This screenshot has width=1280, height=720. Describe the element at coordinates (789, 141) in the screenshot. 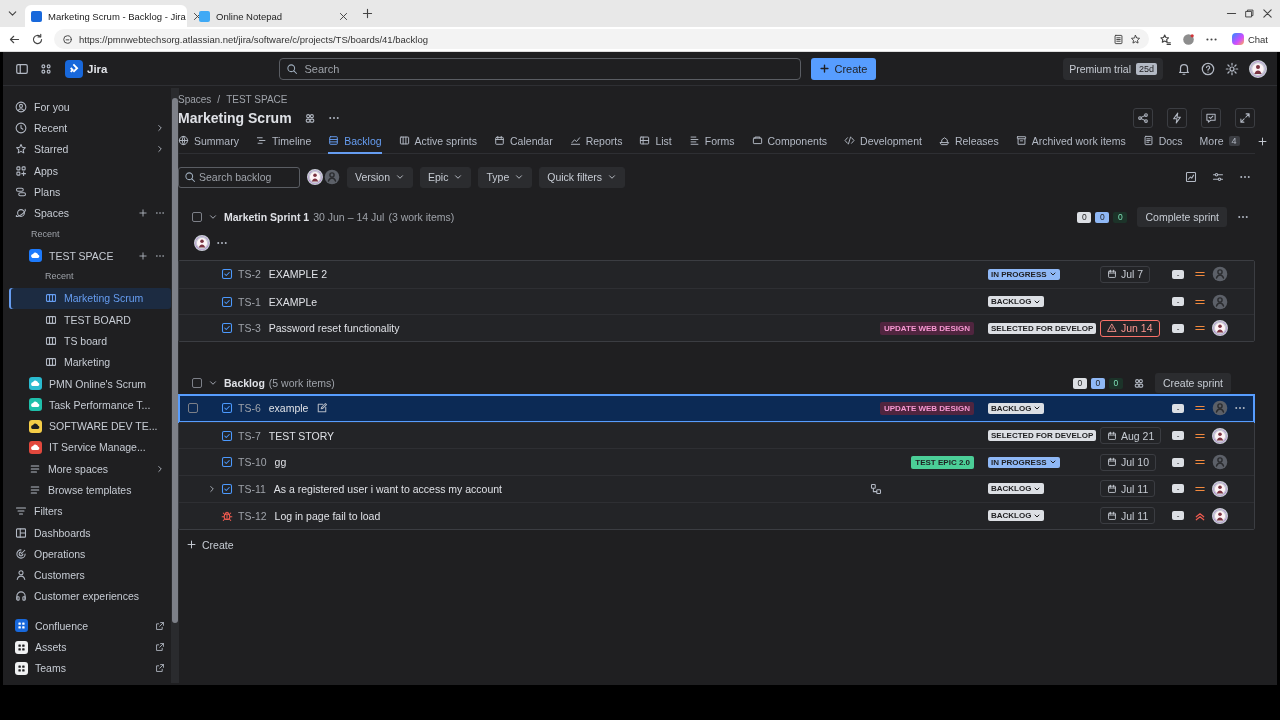

I see `tab: Components` at that location.